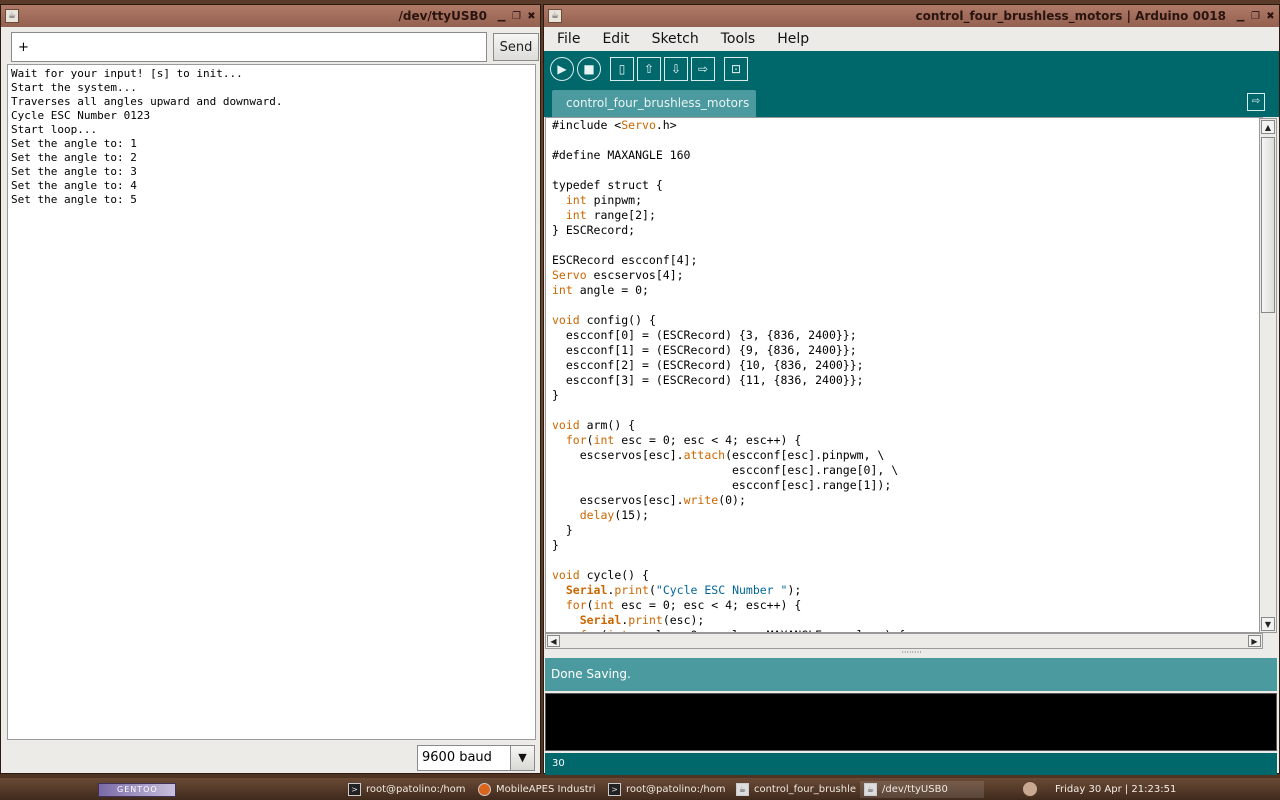  I want to click on scroll-left-icon: ◀, so click(553, 641).